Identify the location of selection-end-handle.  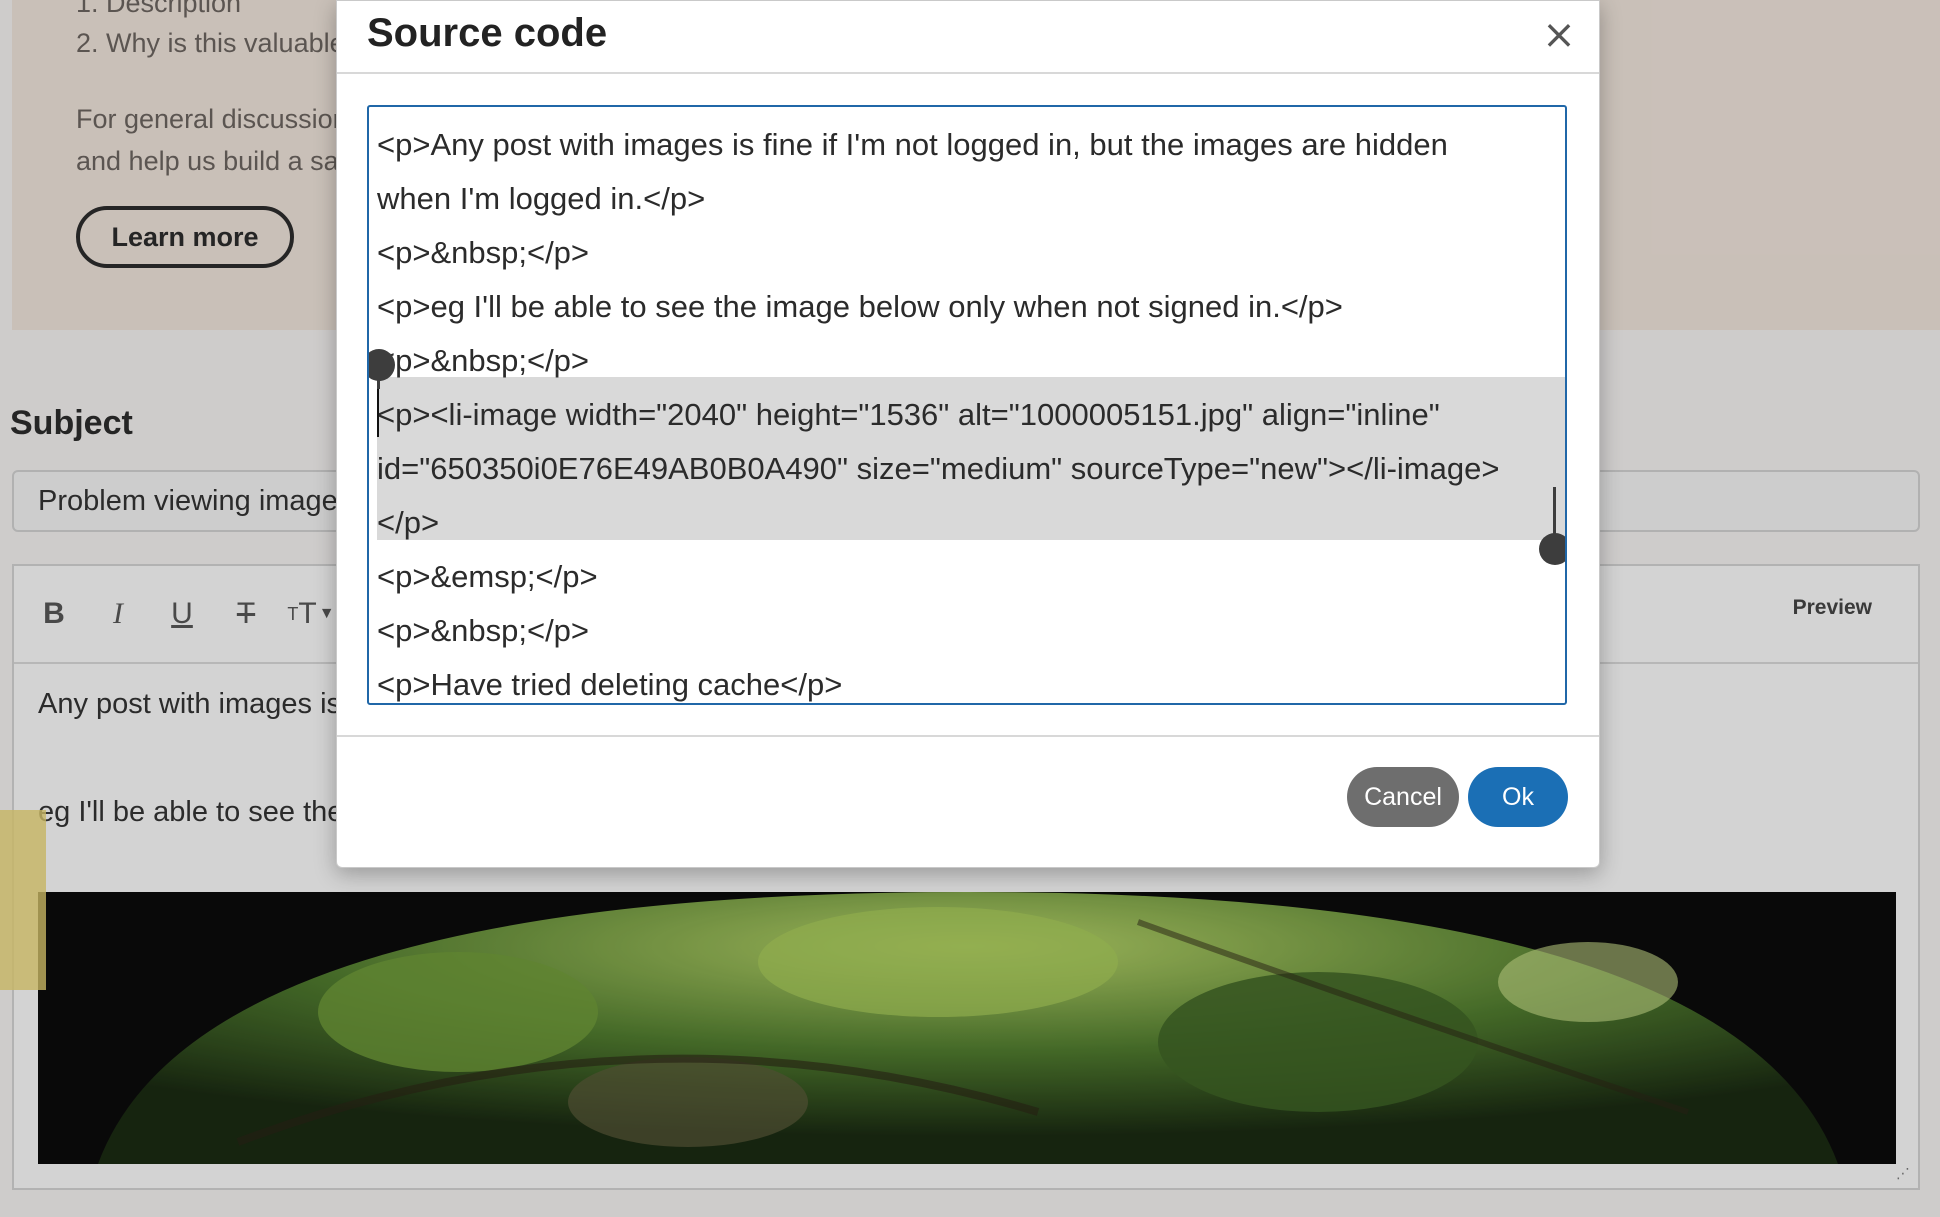
(1552, 549).